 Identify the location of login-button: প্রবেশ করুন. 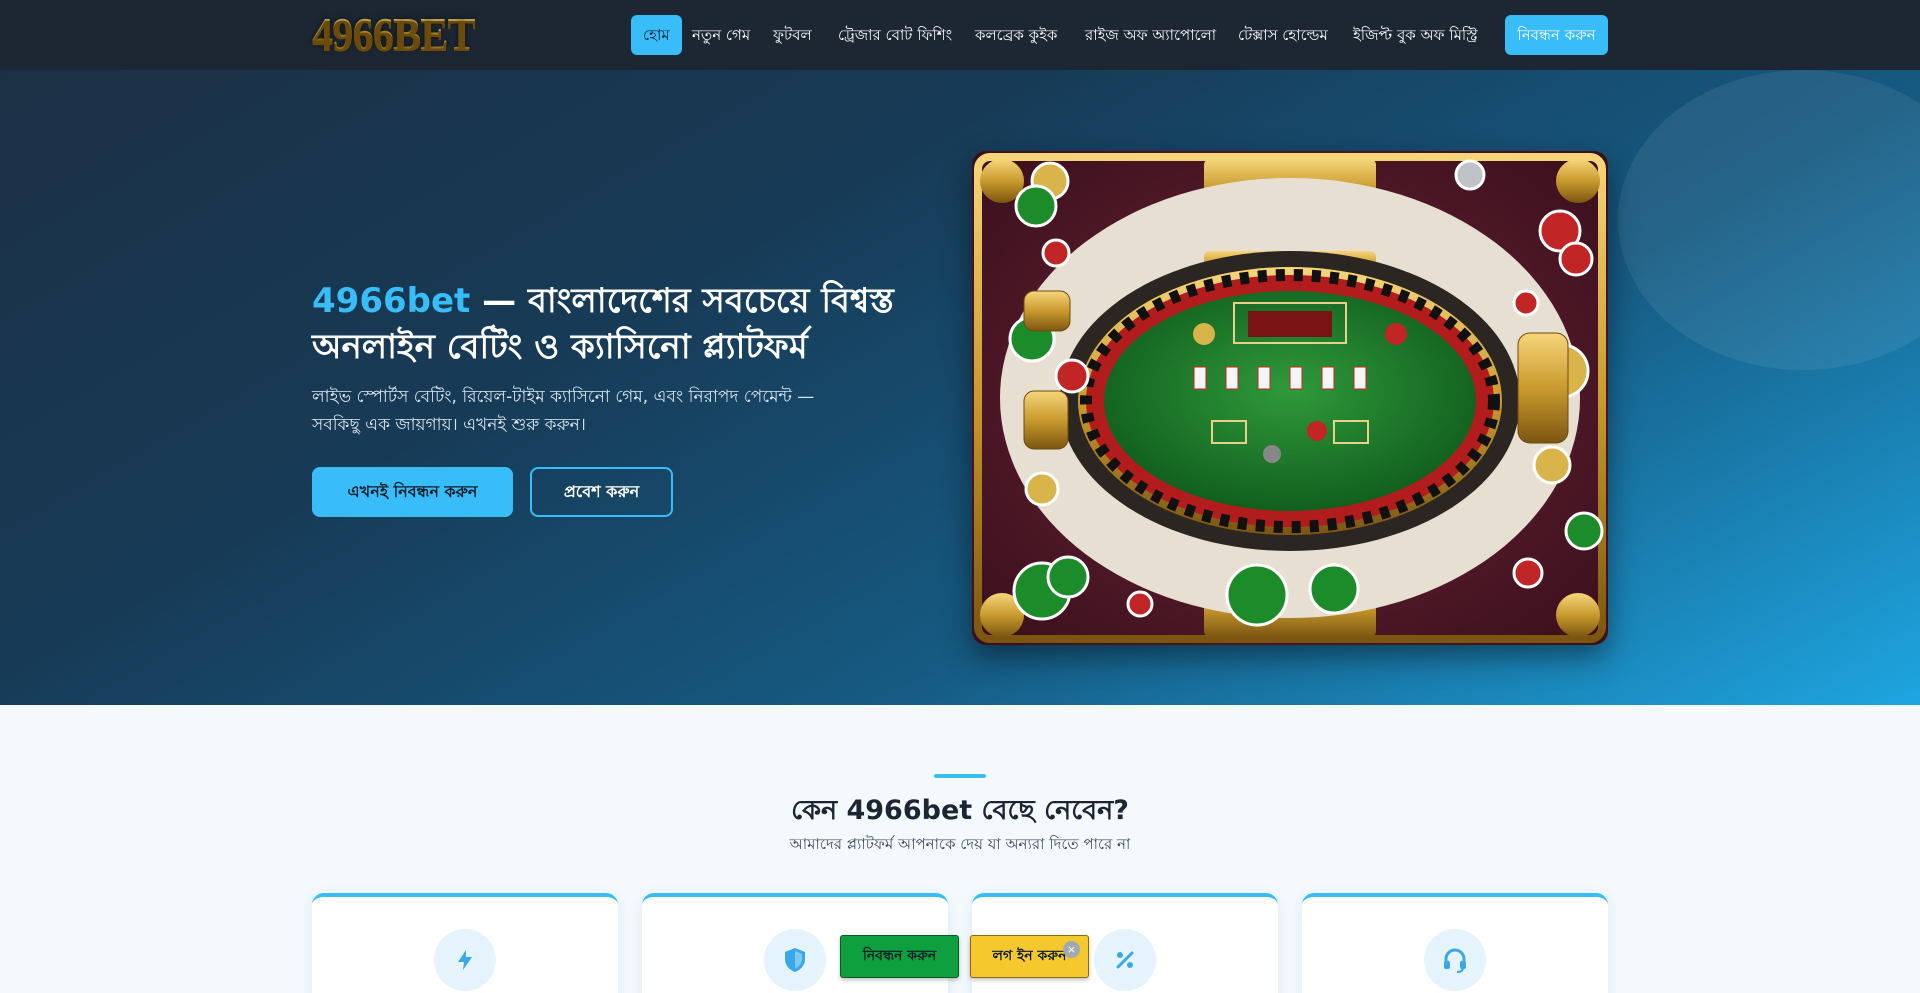
(601, 492).